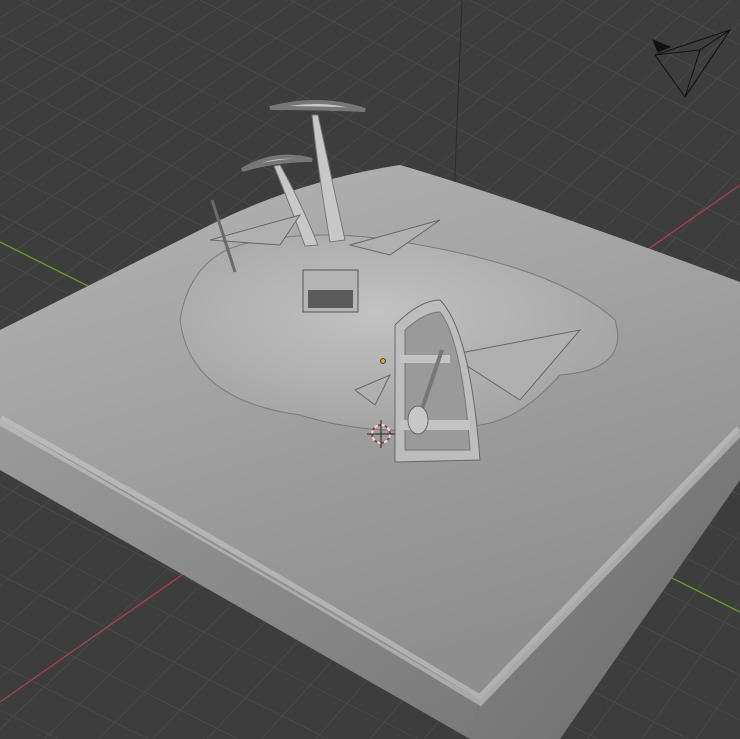  I want to click on treasure-chest, so click(330, 291).